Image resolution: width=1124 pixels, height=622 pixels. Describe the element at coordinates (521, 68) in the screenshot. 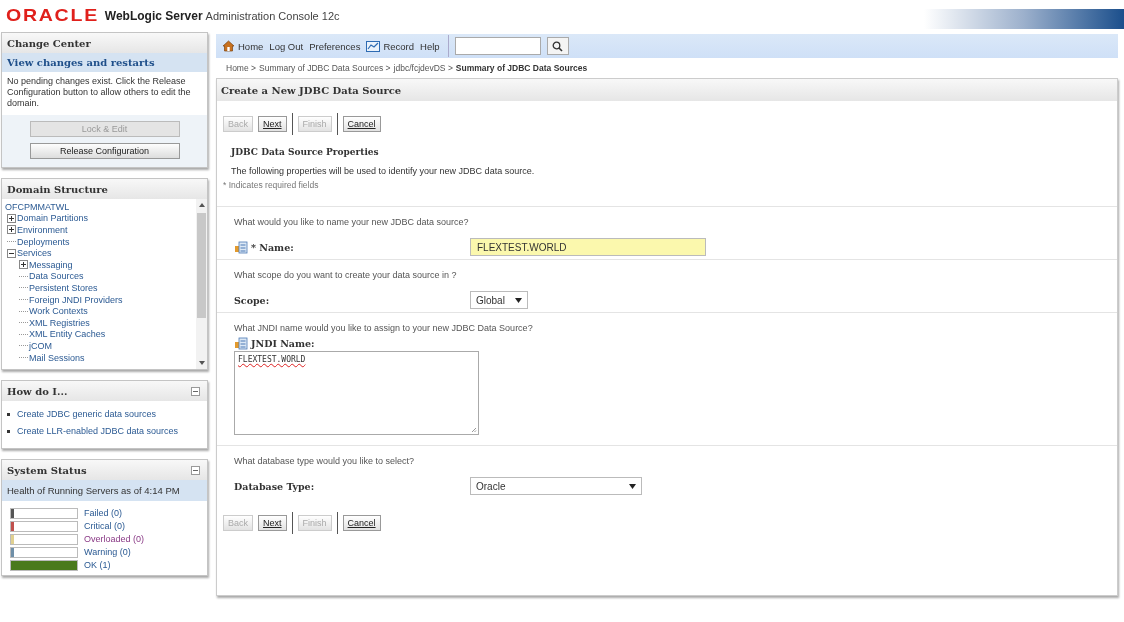

I see `breadcrumb-link: Summary of JDBC Data Sources` at that location.